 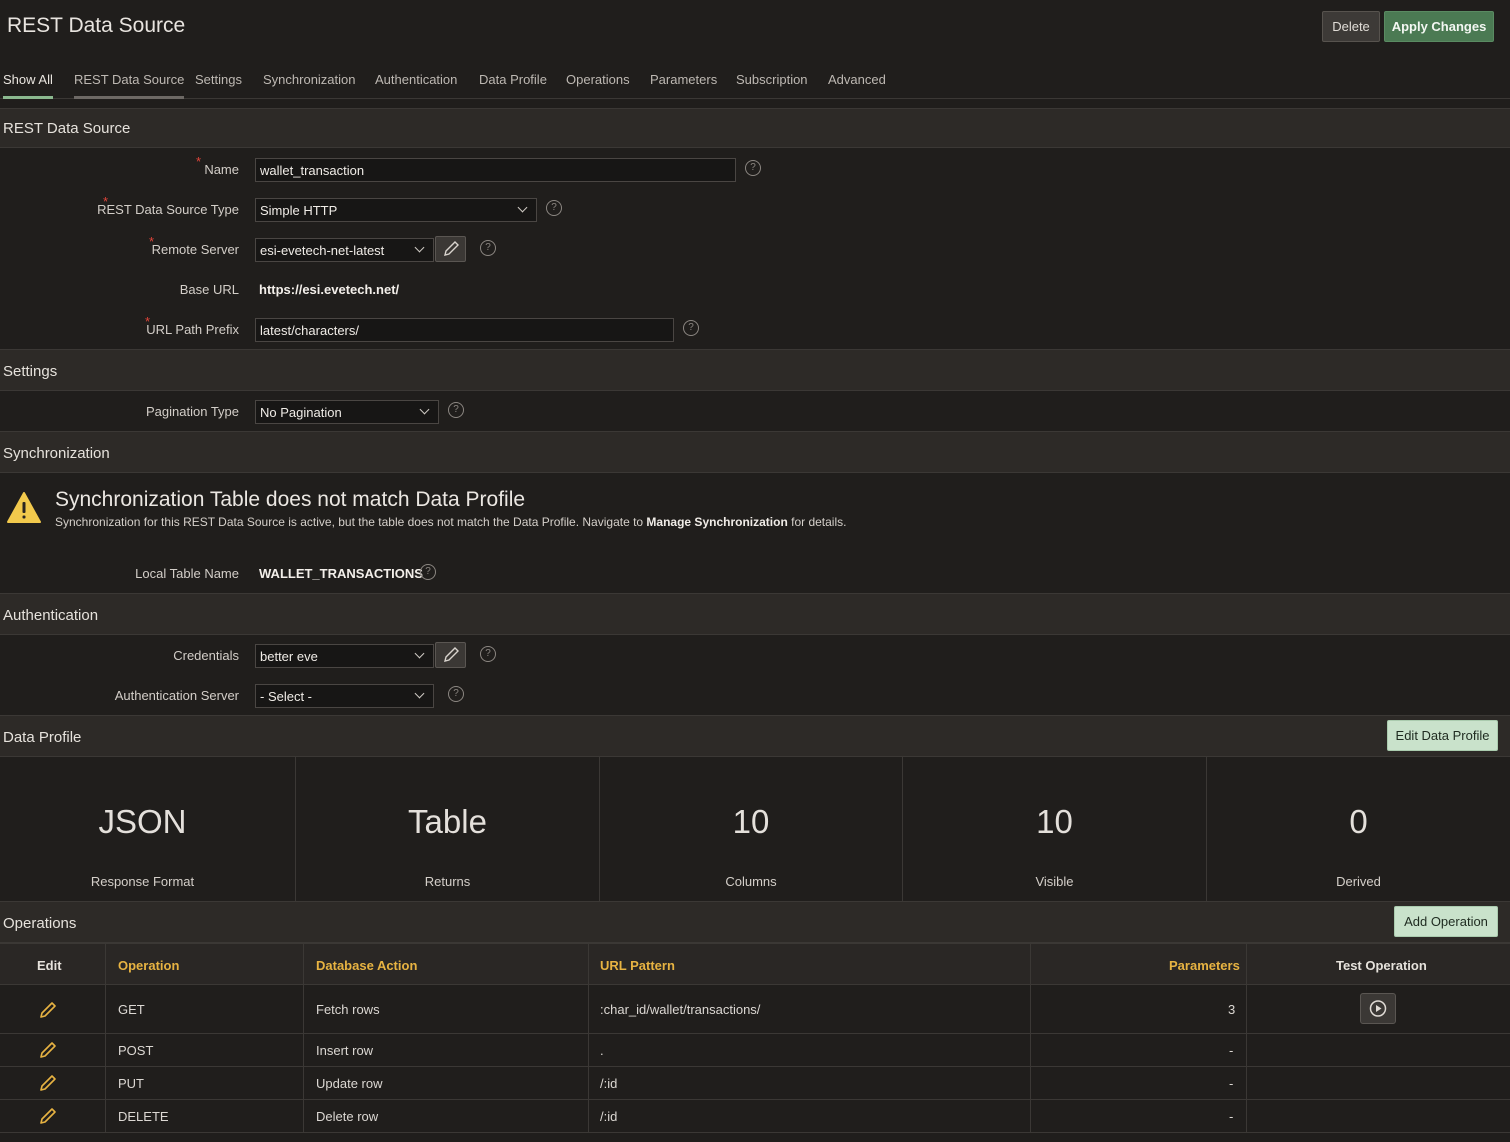 What do you see at coordinates (195, 249) in the screenshot?
I see `remote-server-label: Remote Server` at bounding box center [195, 249].